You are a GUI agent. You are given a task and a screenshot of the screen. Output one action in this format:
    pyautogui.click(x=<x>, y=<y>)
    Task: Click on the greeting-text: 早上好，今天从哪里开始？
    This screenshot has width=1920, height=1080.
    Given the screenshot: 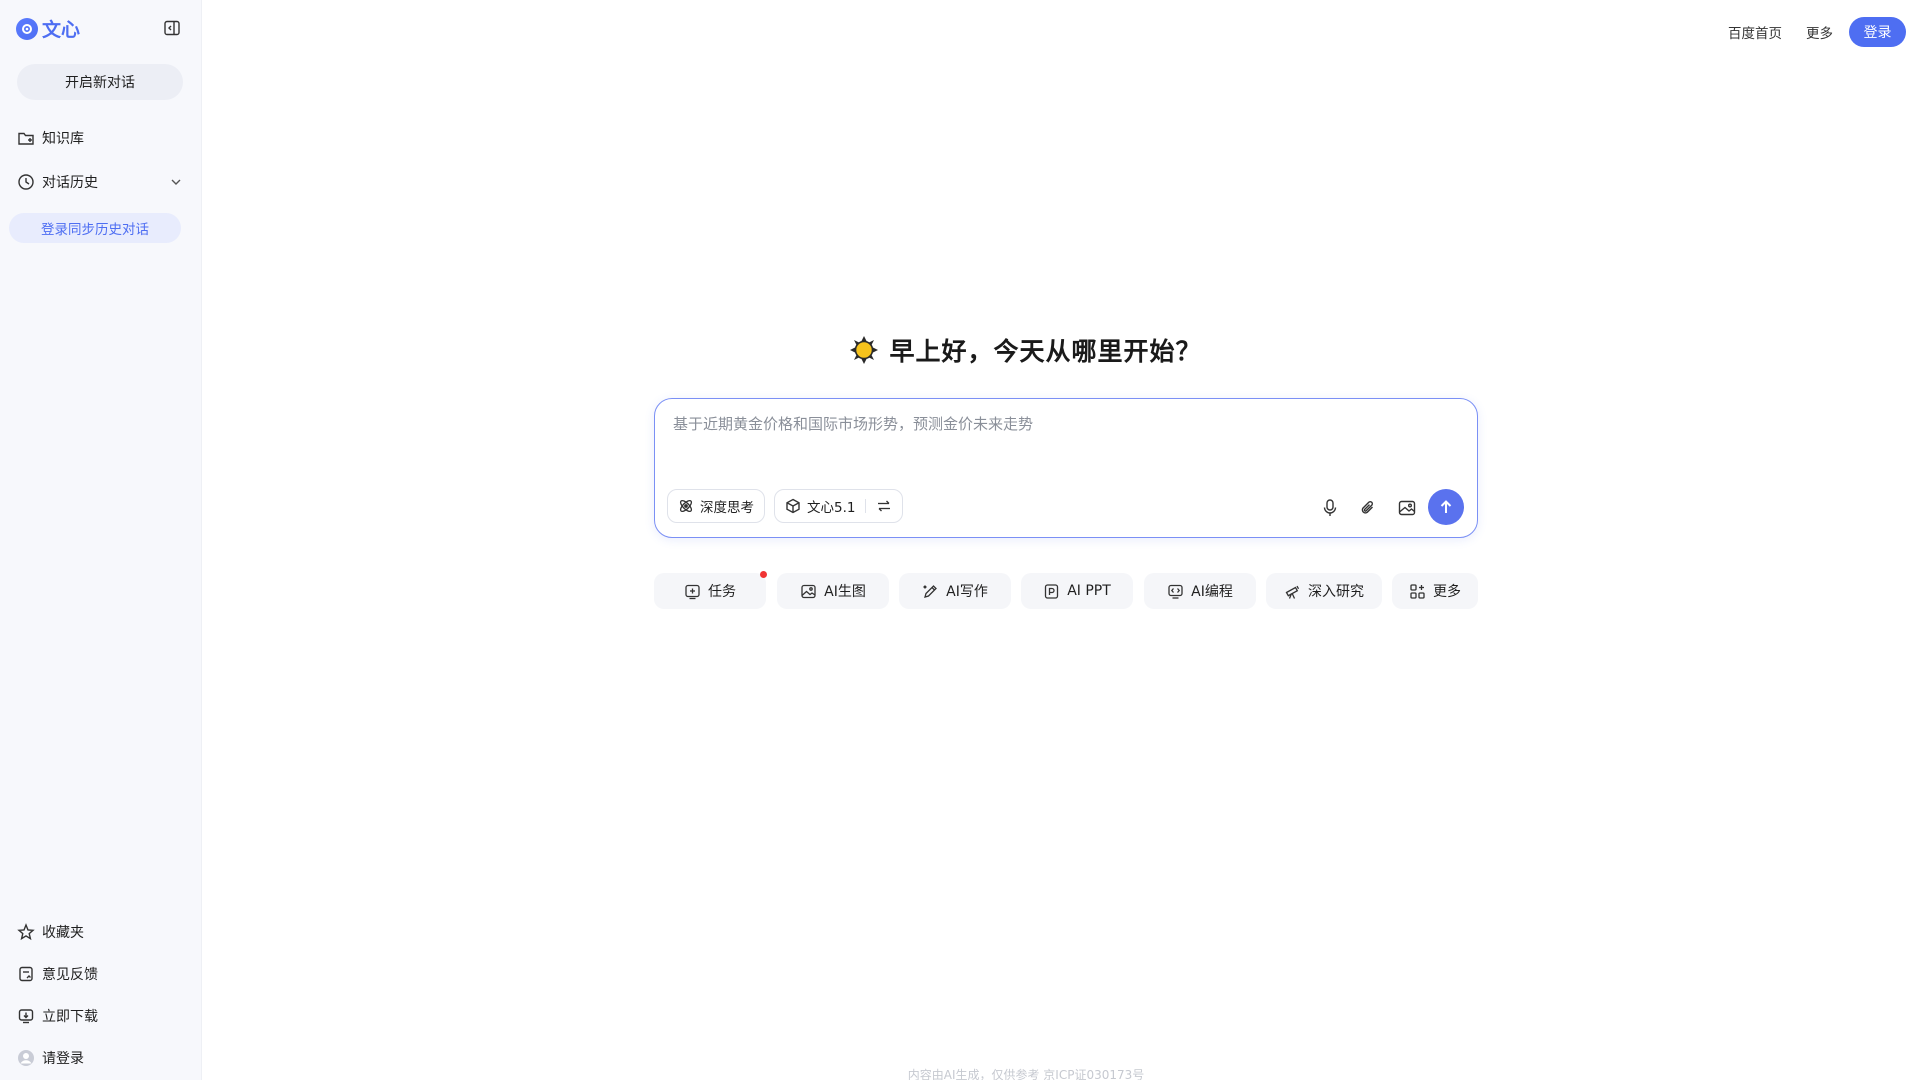 What is the action you would take?
    pyautogui.click(x=1045, y=351)
    